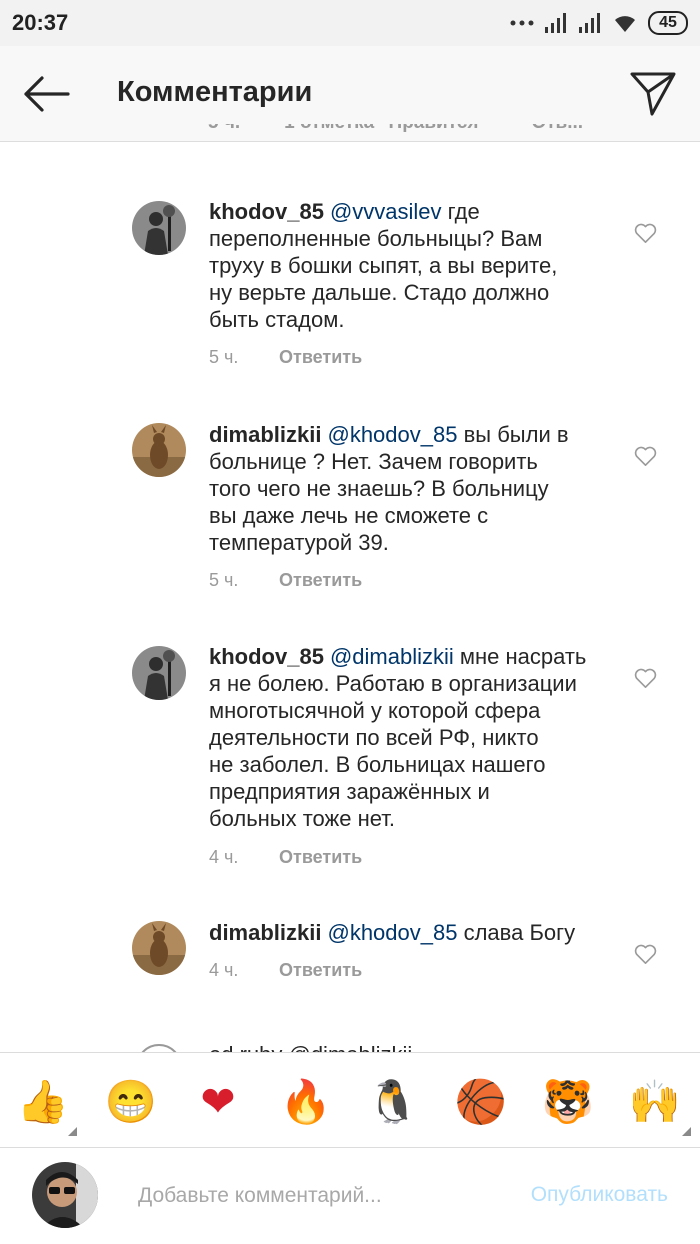  I want to click on thumbs-up-emoji-icon: 👍, so click(43, 1101).